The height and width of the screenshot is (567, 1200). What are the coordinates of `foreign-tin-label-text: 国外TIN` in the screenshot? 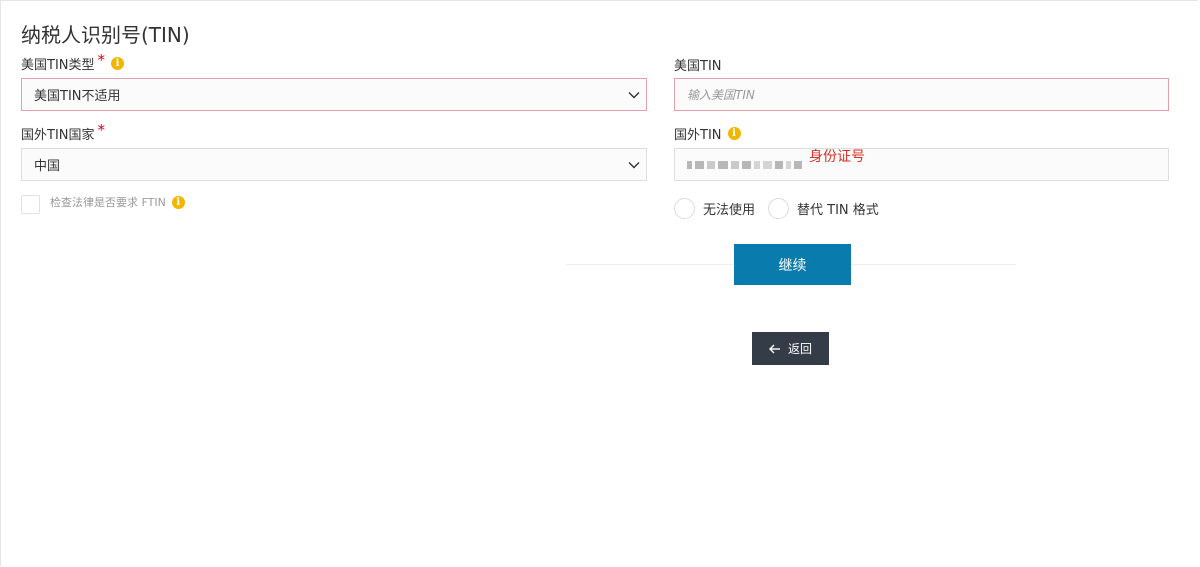 It's located at (698, 135).